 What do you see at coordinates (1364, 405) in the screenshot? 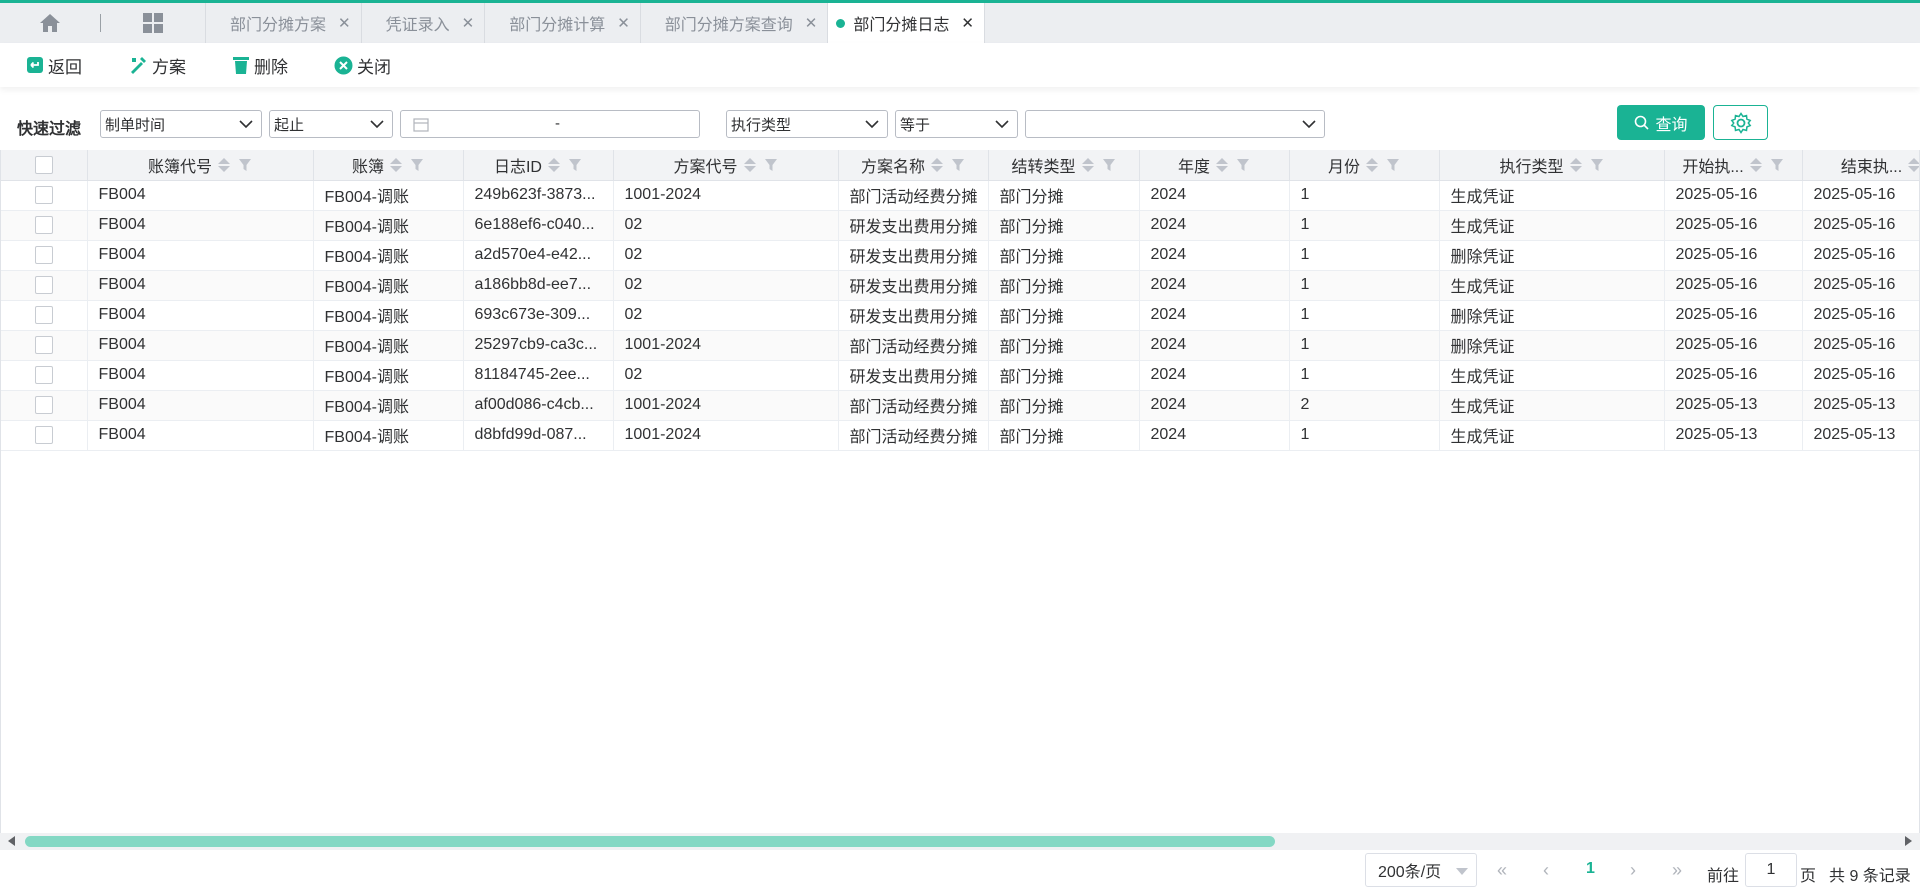
I see `table-cell: 2` at bounding box center [1364, 405].